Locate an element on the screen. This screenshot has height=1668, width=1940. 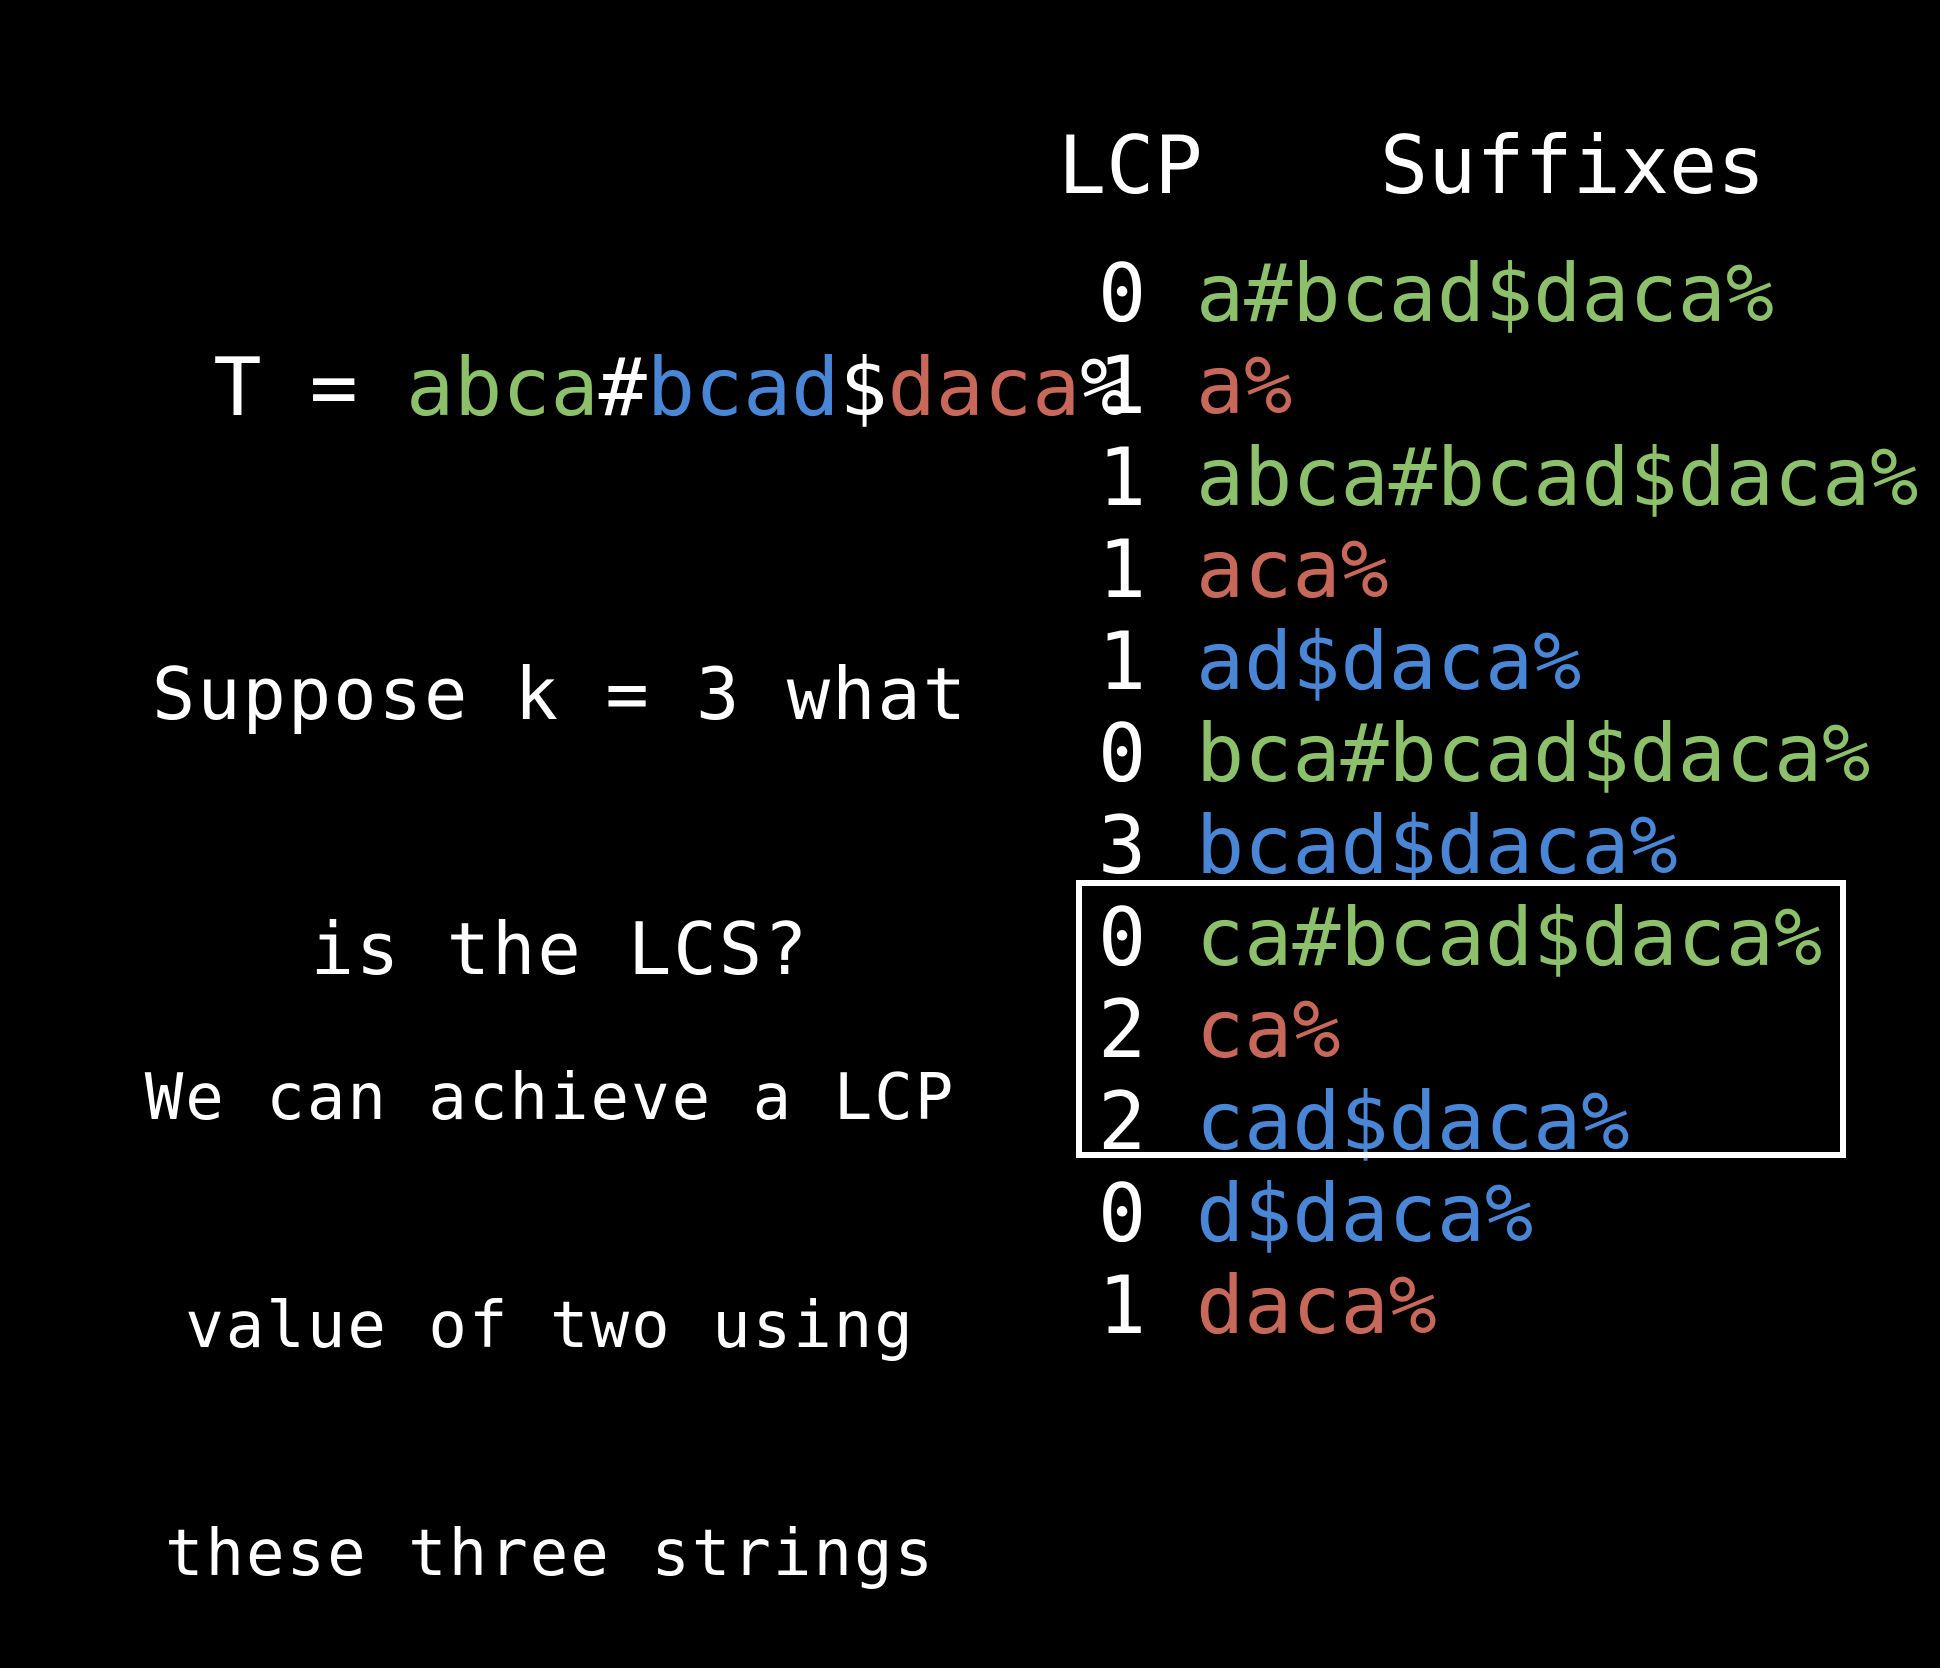
suffix-row: 1 abca#bcad$daca% is located at coordinates (1508, 478).